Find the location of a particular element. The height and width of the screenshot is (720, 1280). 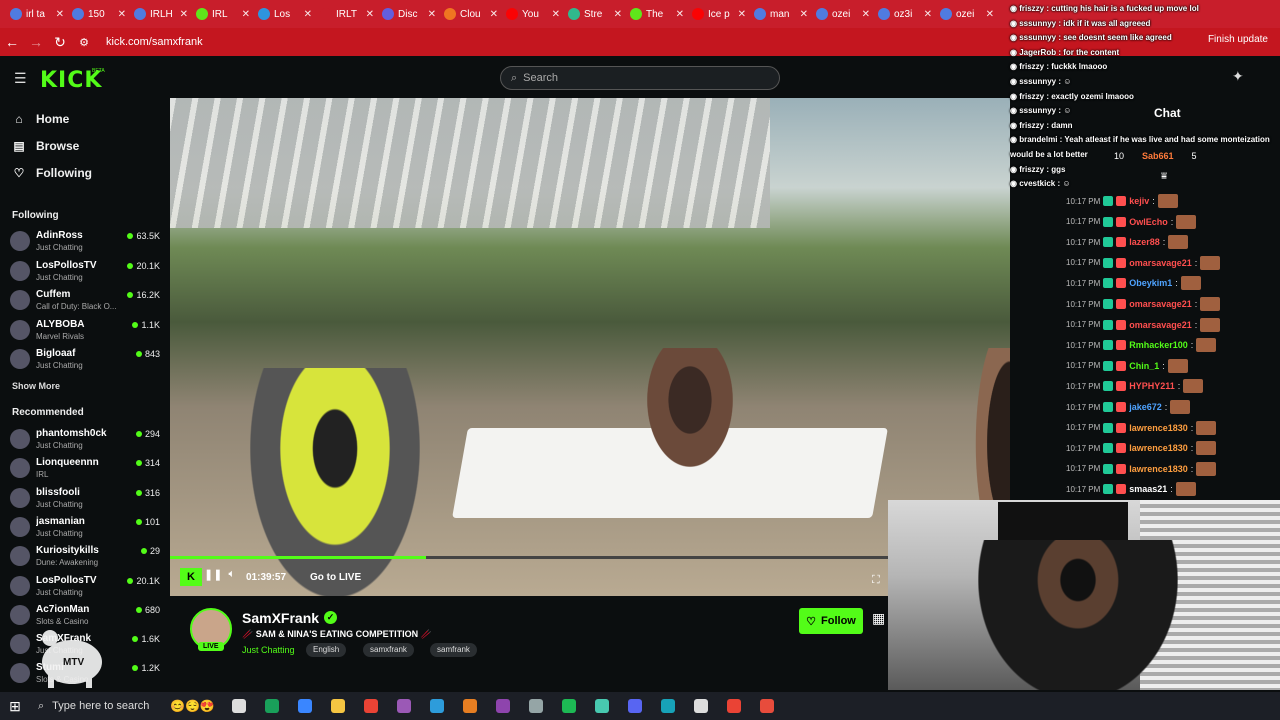

browser-tab: IRL ✕ is located at coordinates (223, 14).